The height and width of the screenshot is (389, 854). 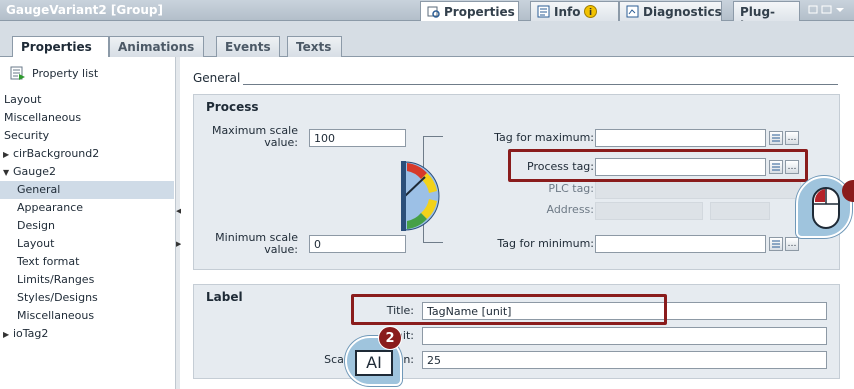 What do you see at coordinates (766, 17) in the screenshot?
I see `tab-plugins: Plug-ins` at bounding box center [766, 17].